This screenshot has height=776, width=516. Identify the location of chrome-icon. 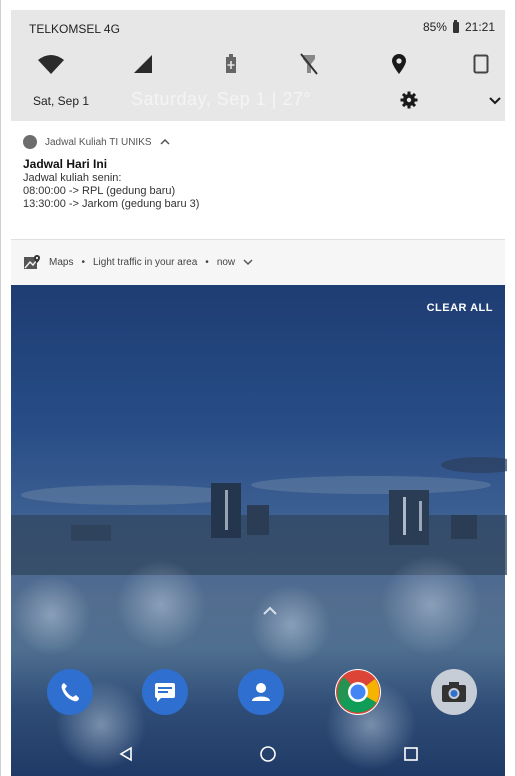
(358, 692).